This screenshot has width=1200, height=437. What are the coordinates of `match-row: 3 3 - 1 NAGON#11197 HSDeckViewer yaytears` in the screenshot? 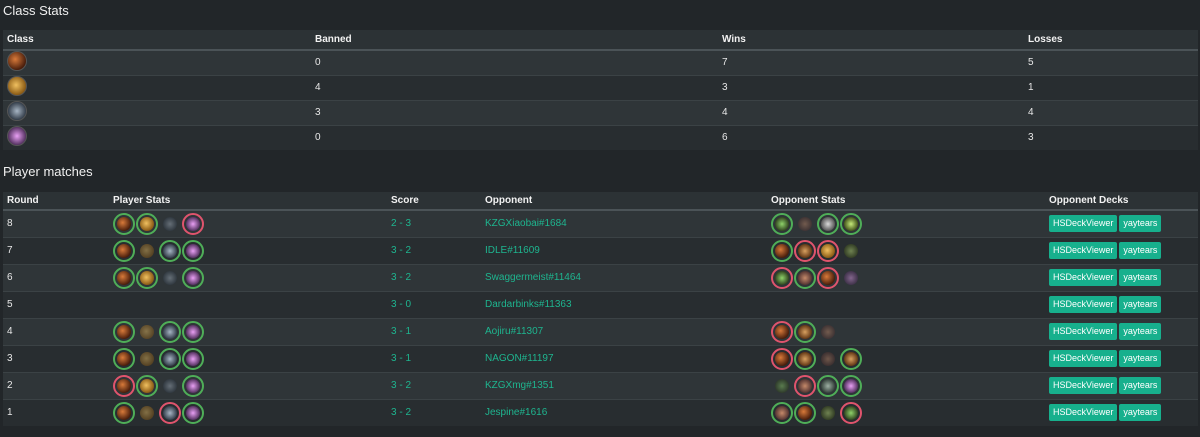 It's located at (600, 358).